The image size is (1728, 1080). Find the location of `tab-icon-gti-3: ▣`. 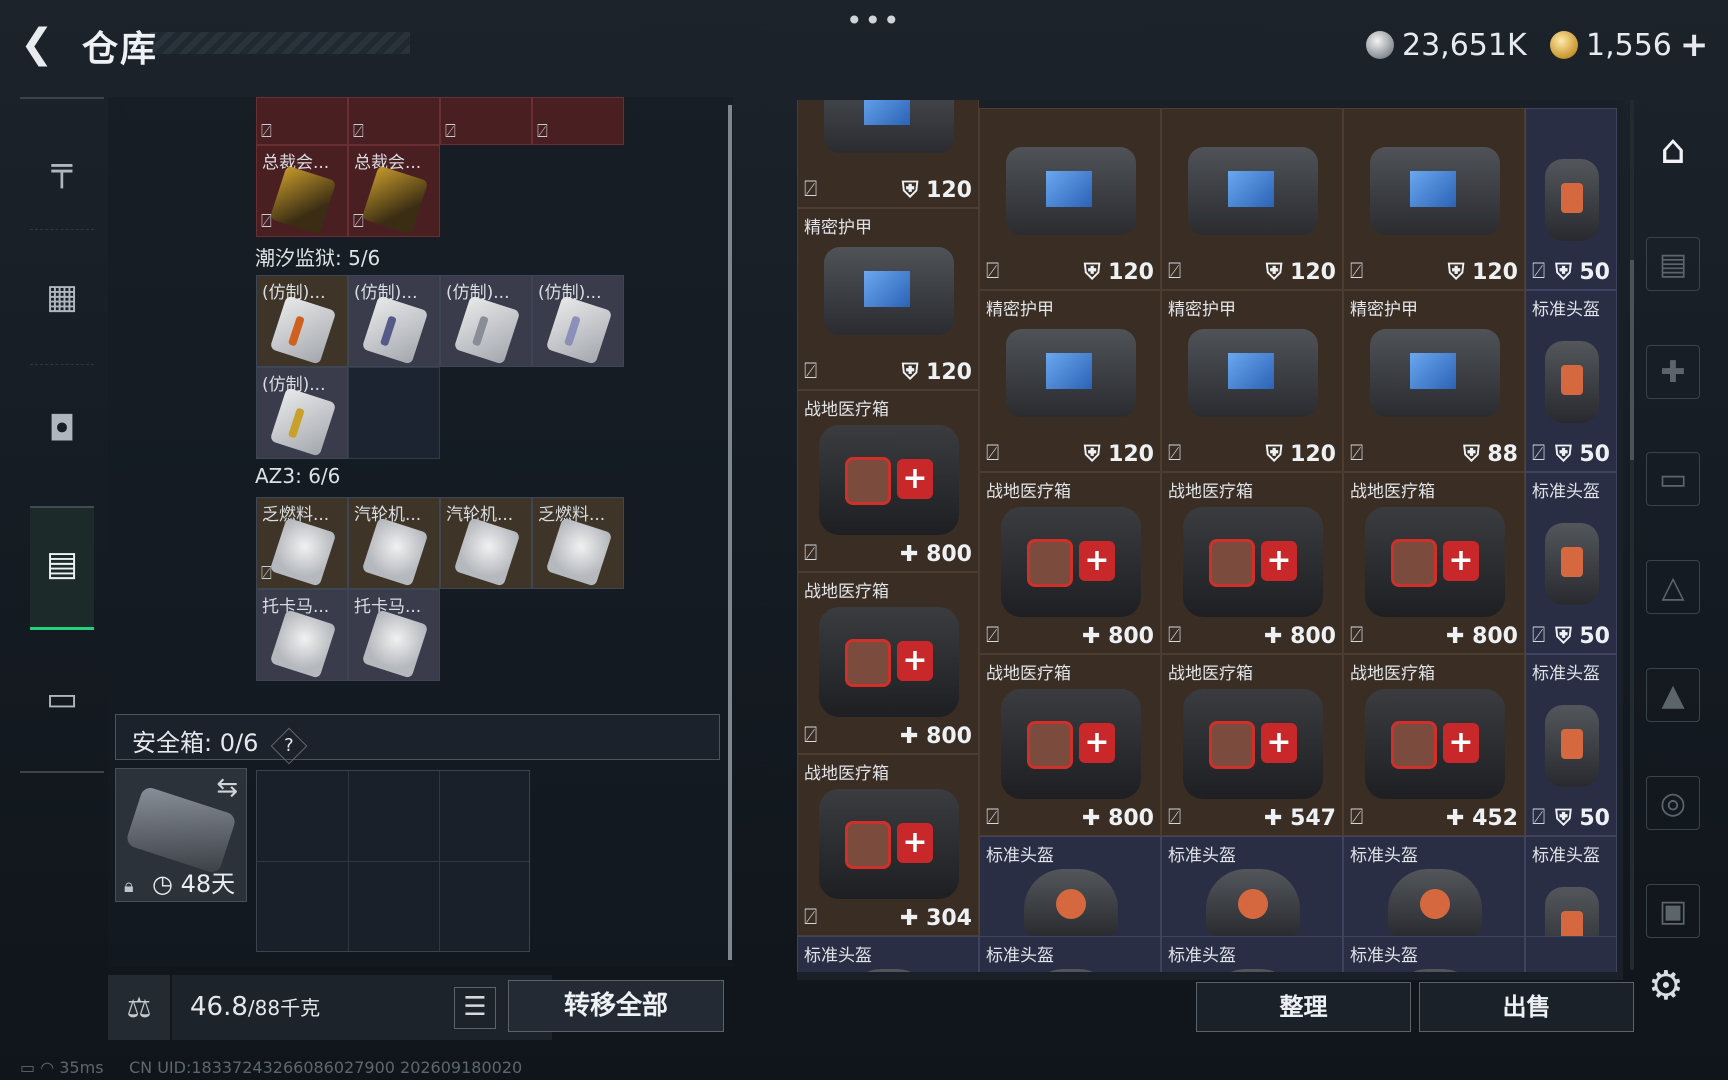

tab-icon-gti-3: ▣ is located at coordinates (1673, 911).